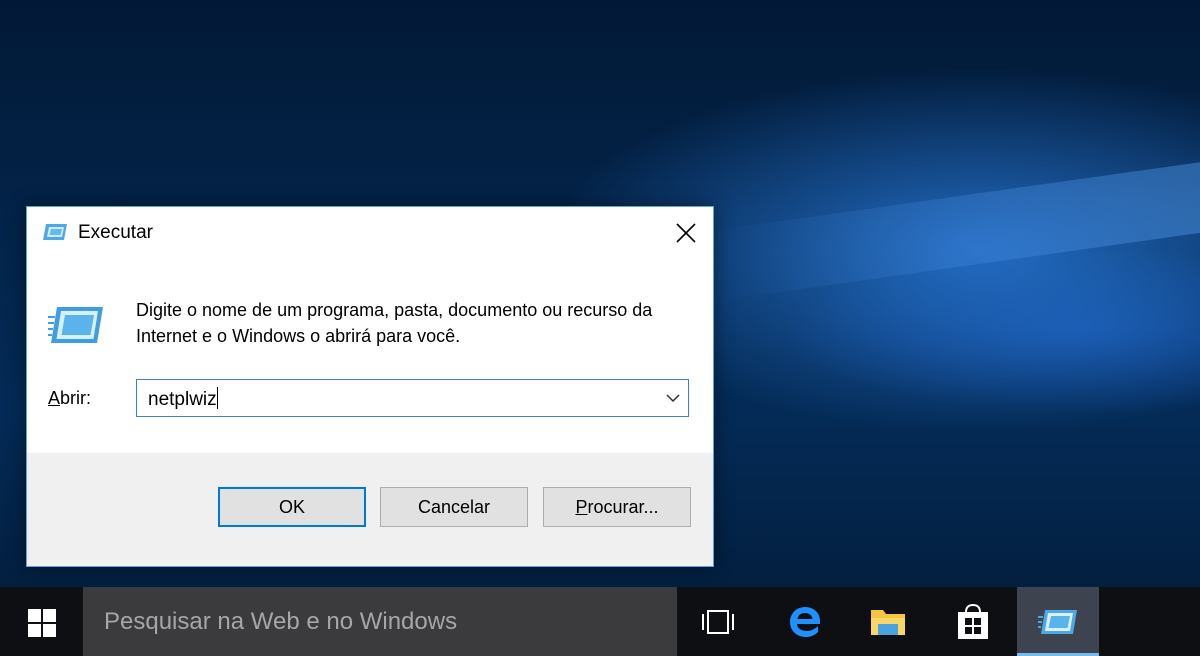 The image size is (1200, 656). What do you see at coordinates (217, 398) in the screenshot?
I see `text-caret` at bounding box center [217, 398].